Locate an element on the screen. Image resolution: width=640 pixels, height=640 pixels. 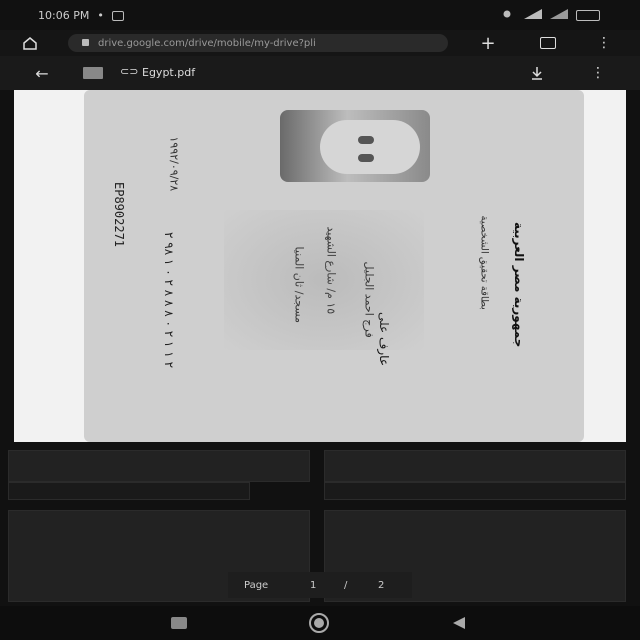
card-subheader: بطاقة تحقيق الشخصية is located at coordinates (484, 262).